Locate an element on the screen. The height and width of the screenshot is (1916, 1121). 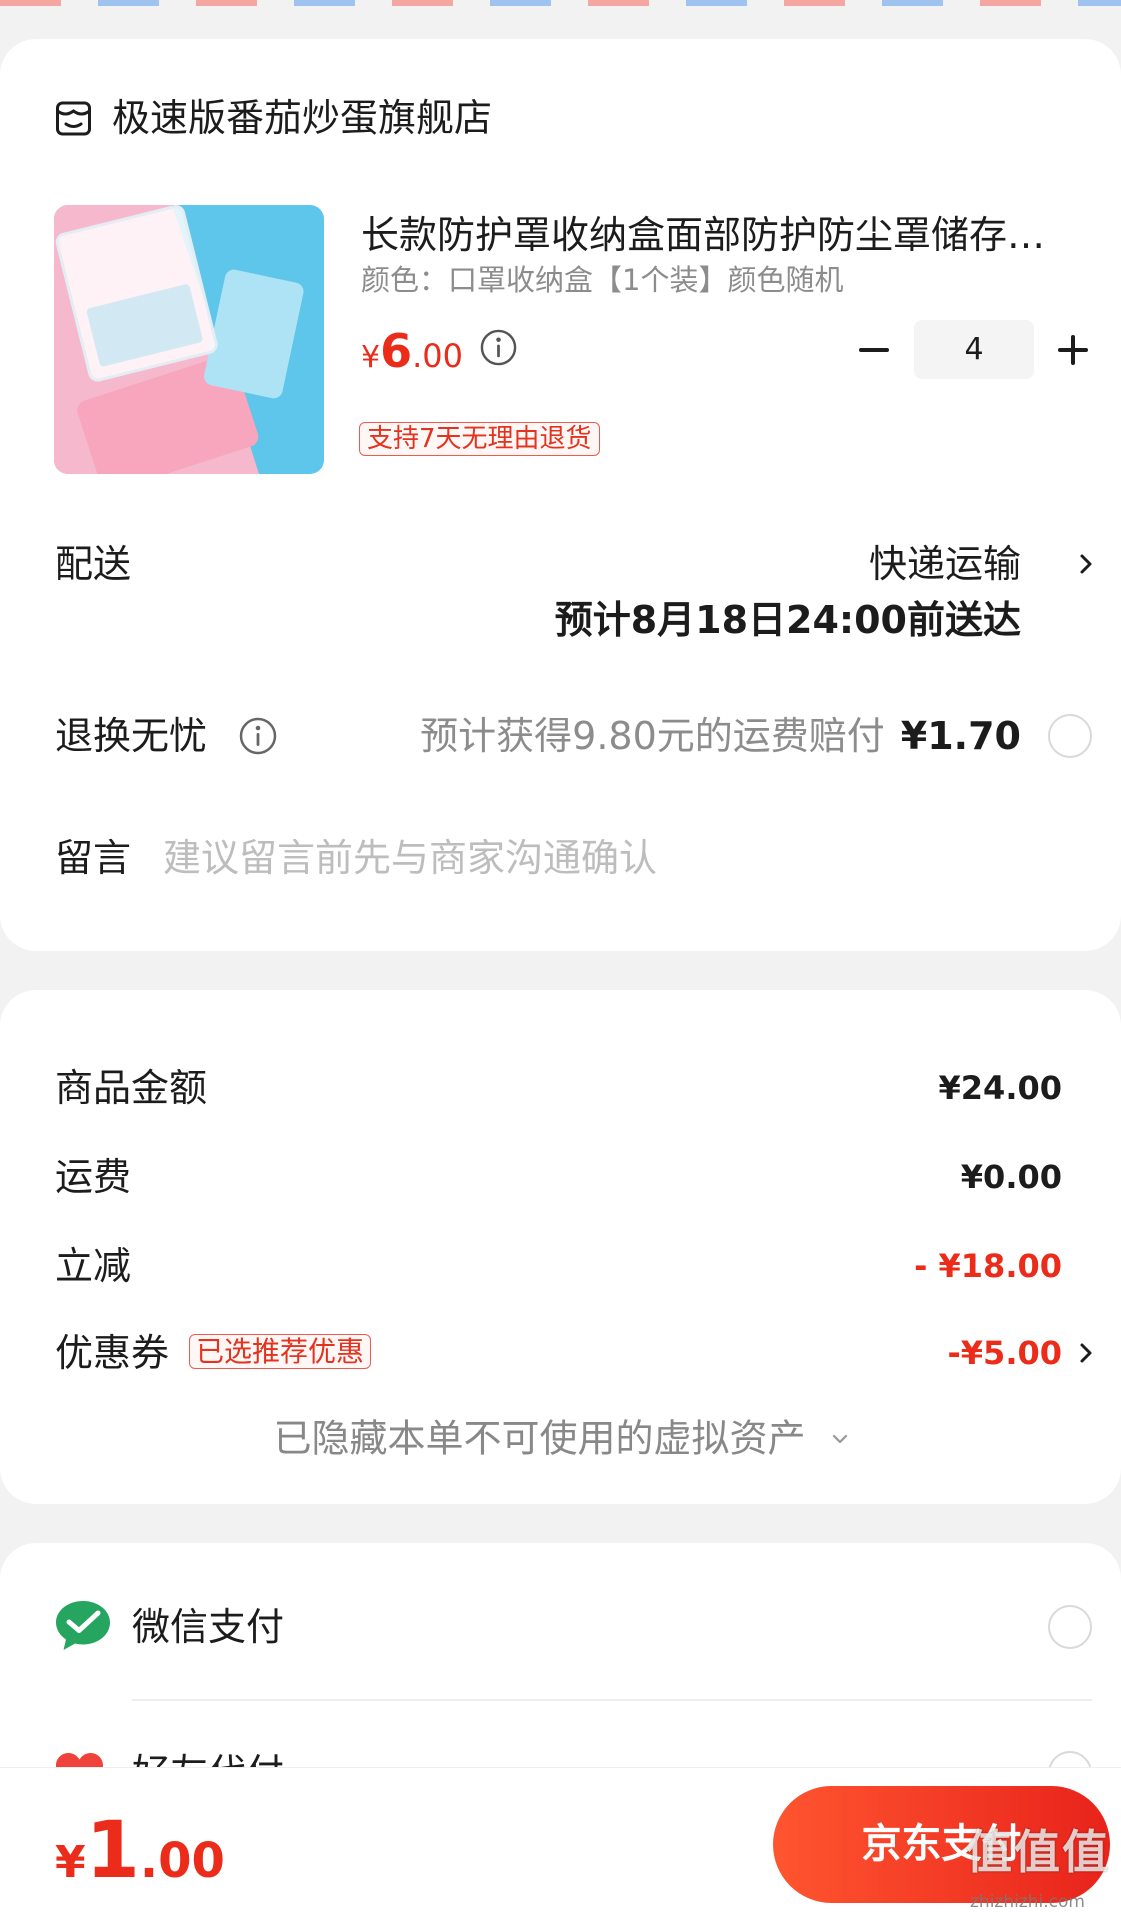
note-label: 留言 is located at coordinates (93, 858).